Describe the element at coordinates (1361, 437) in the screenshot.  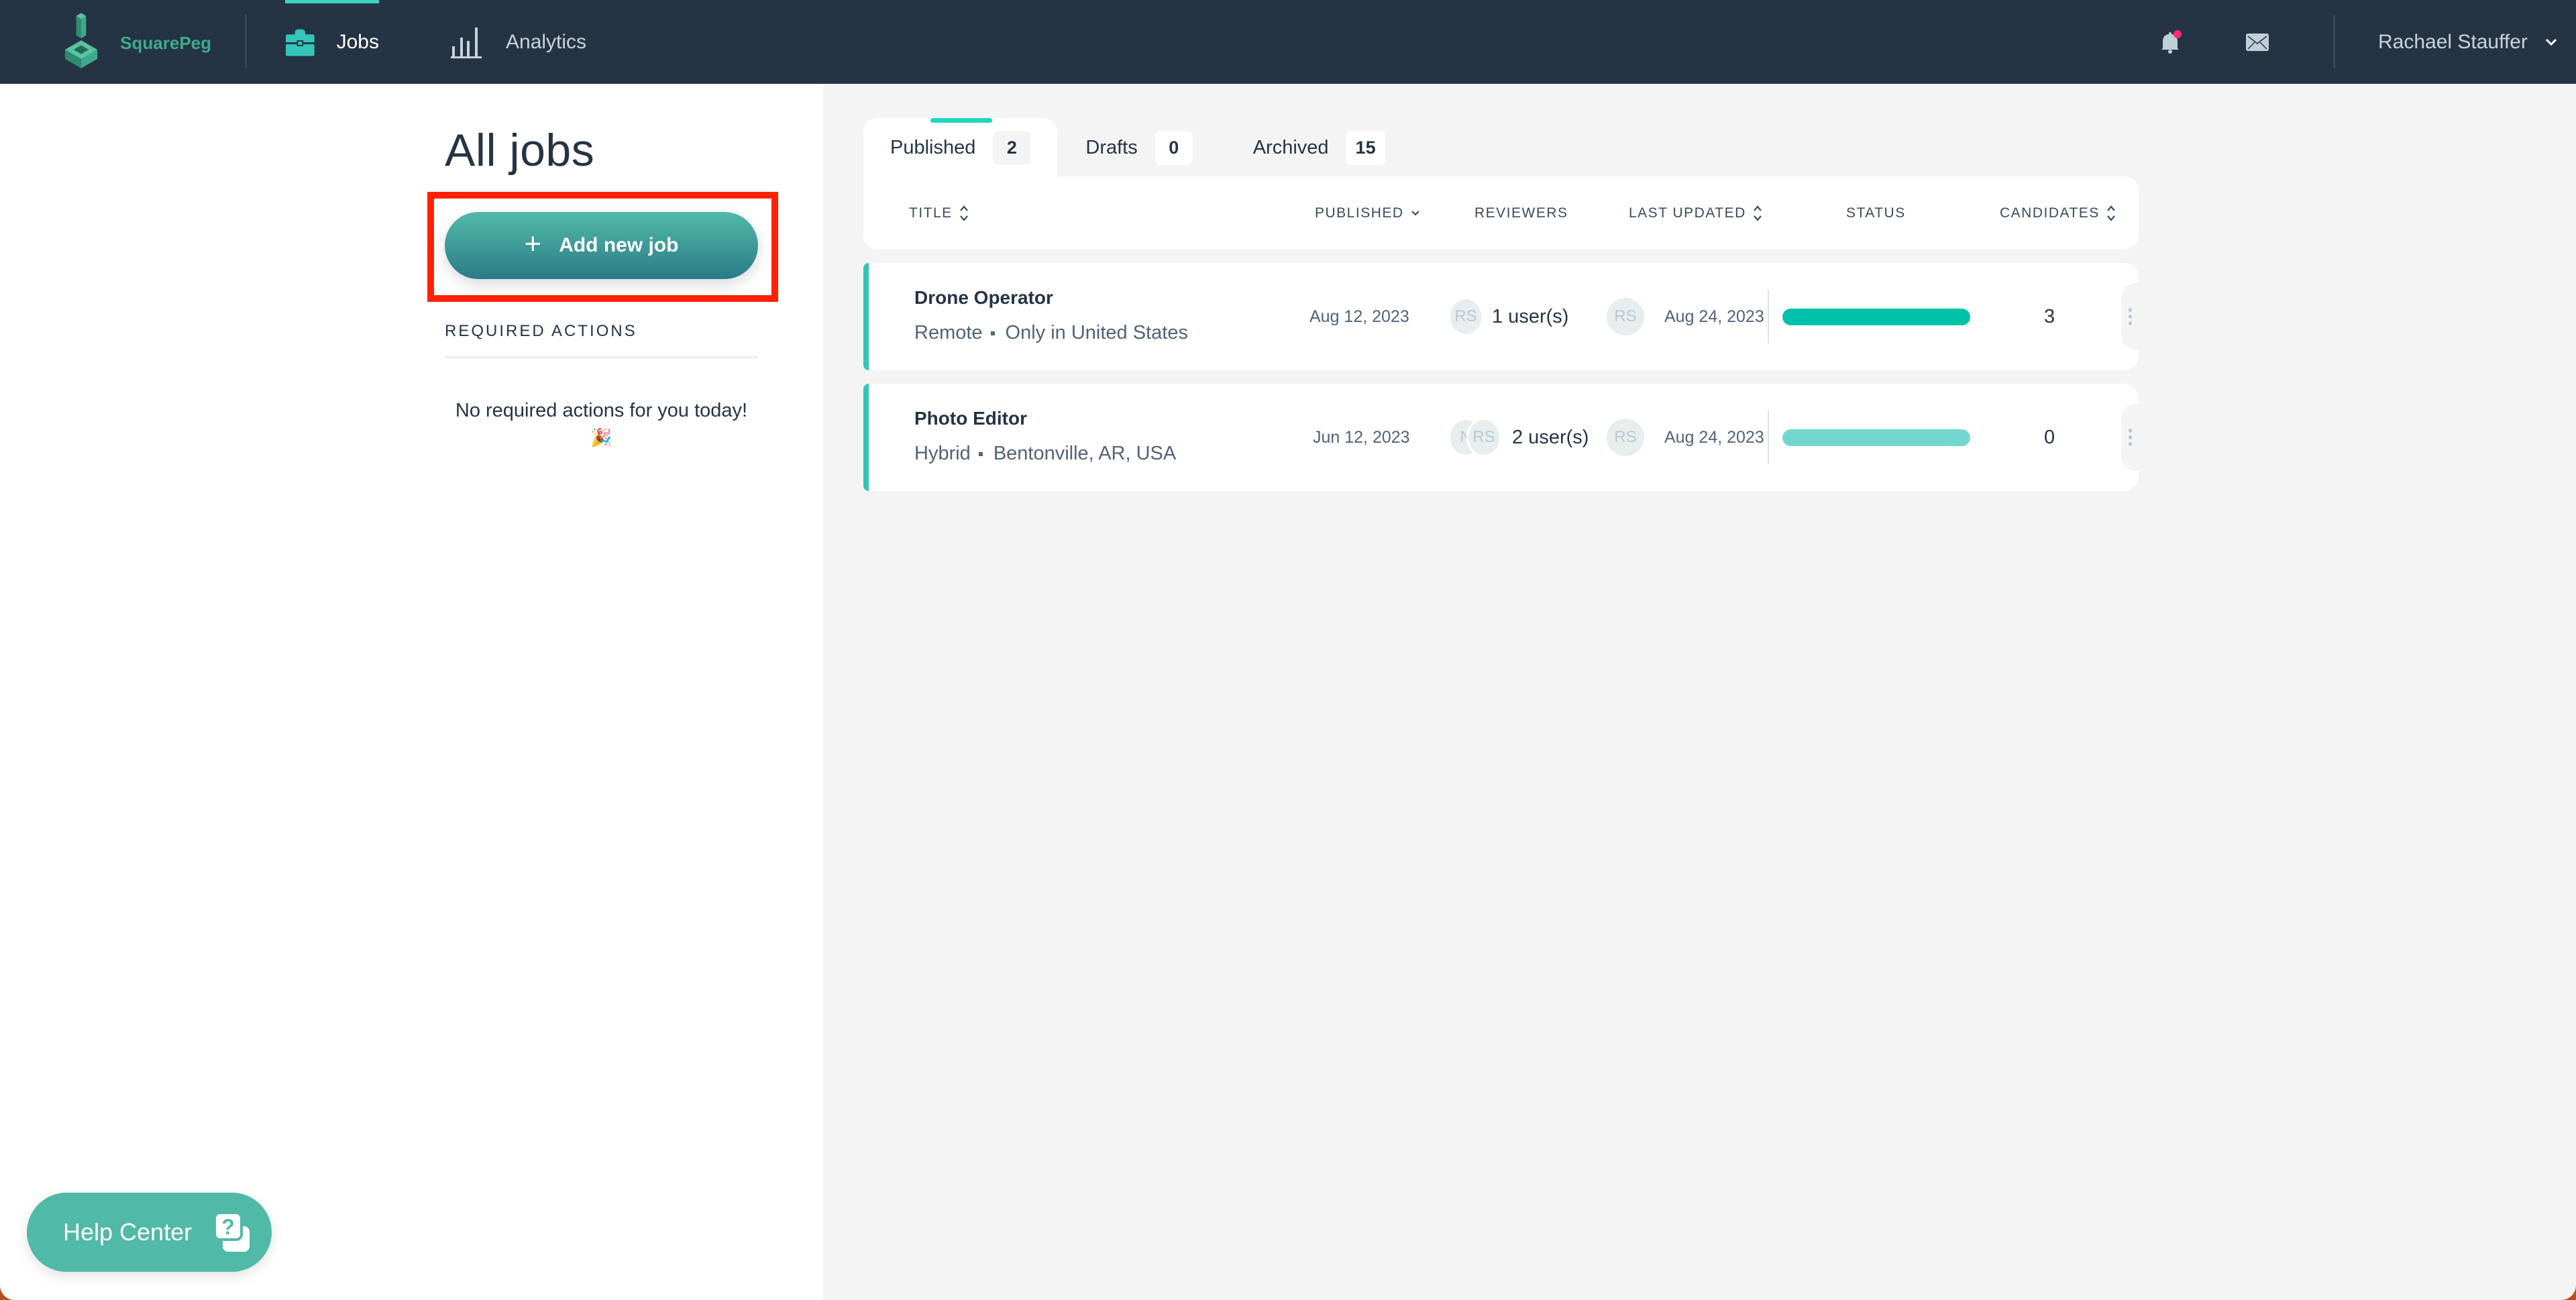
I see `published-date: Jun 12, 2023` at that location.